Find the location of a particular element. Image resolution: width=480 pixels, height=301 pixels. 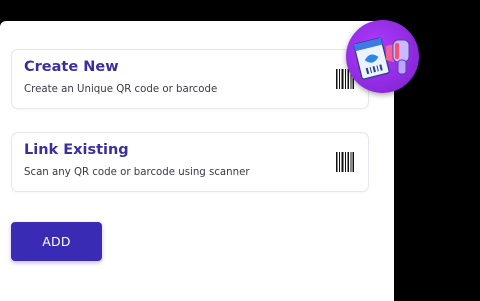

add-button: ADD is located at coordinates (56, 241).